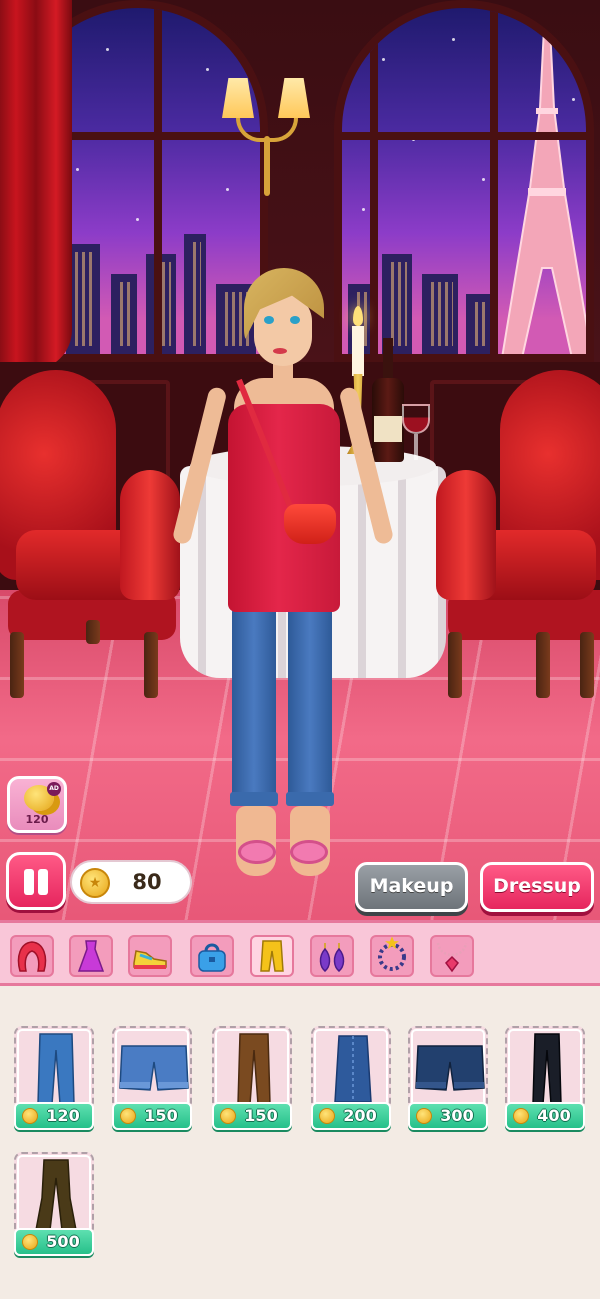 The width and height of the screenshot is (600, 1299). What do you see at coordinates (54, 789) in the screenshot?
I see `ad-badge: AD` at bounding box center [54, 789].